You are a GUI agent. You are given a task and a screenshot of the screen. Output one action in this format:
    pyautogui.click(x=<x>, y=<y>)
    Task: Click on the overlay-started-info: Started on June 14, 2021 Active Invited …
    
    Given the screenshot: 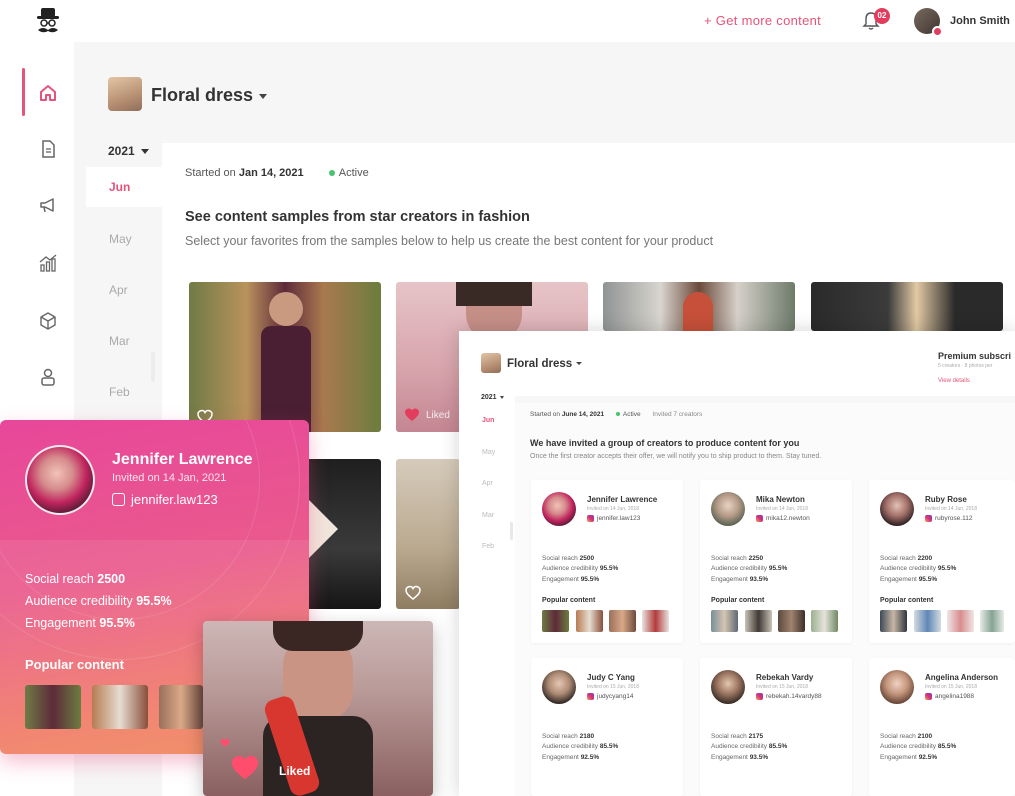 What is the action you would take?
    pyautogui.click(x=616, y=414)
    